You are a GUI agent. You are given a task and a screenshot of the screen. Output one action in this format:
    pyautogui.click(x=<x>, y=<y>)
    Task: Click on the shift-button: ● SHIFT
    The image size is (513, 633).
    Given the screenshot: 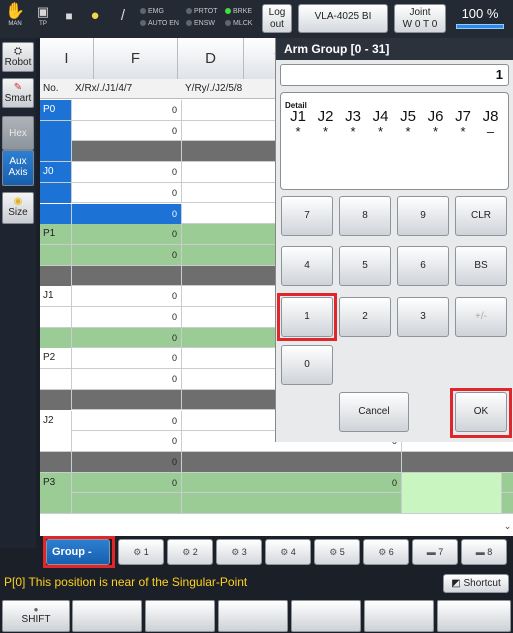 What is the action you would take?
    pyautogui.click(x=36, y=616)
    